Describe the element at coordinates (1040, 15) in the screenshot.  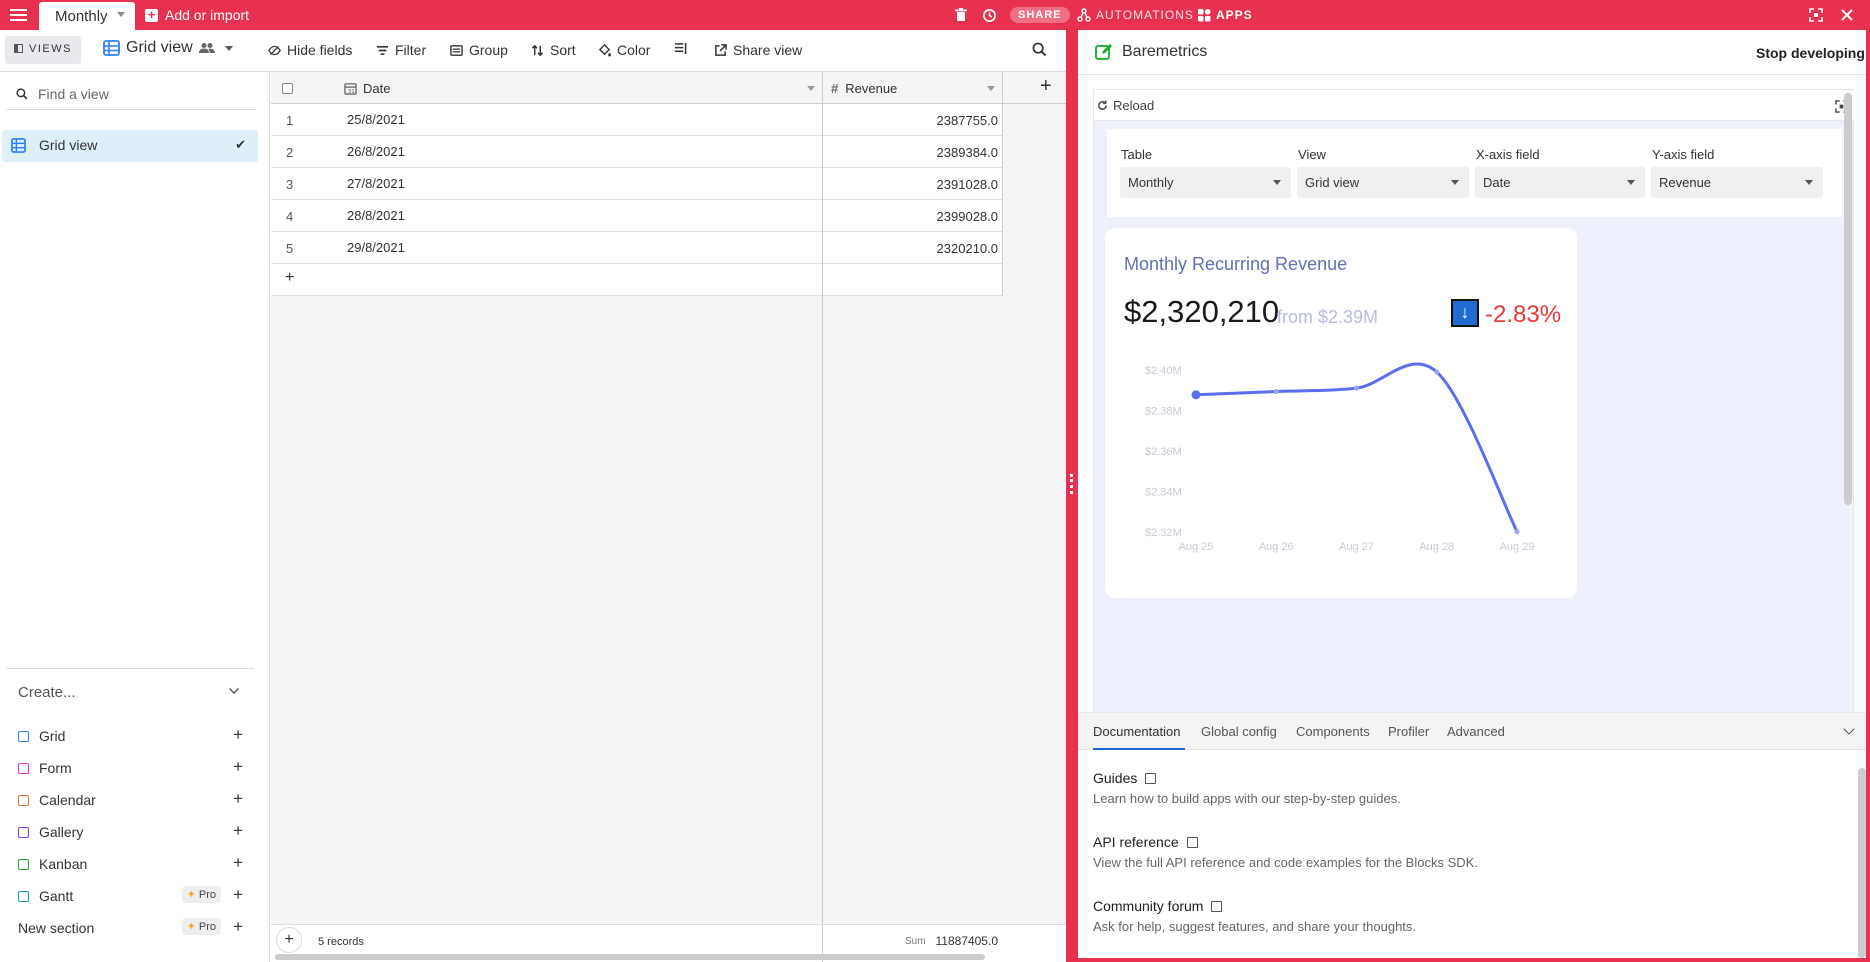
I see `share-button: SHARE` at that location.